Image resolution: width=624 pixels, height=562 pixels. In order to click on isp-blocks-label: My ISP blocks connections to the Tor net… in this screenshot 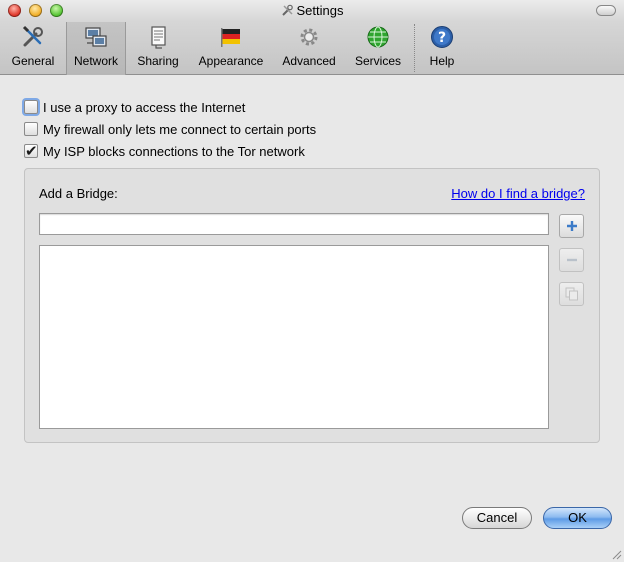, I will do `click(174, 151)`.